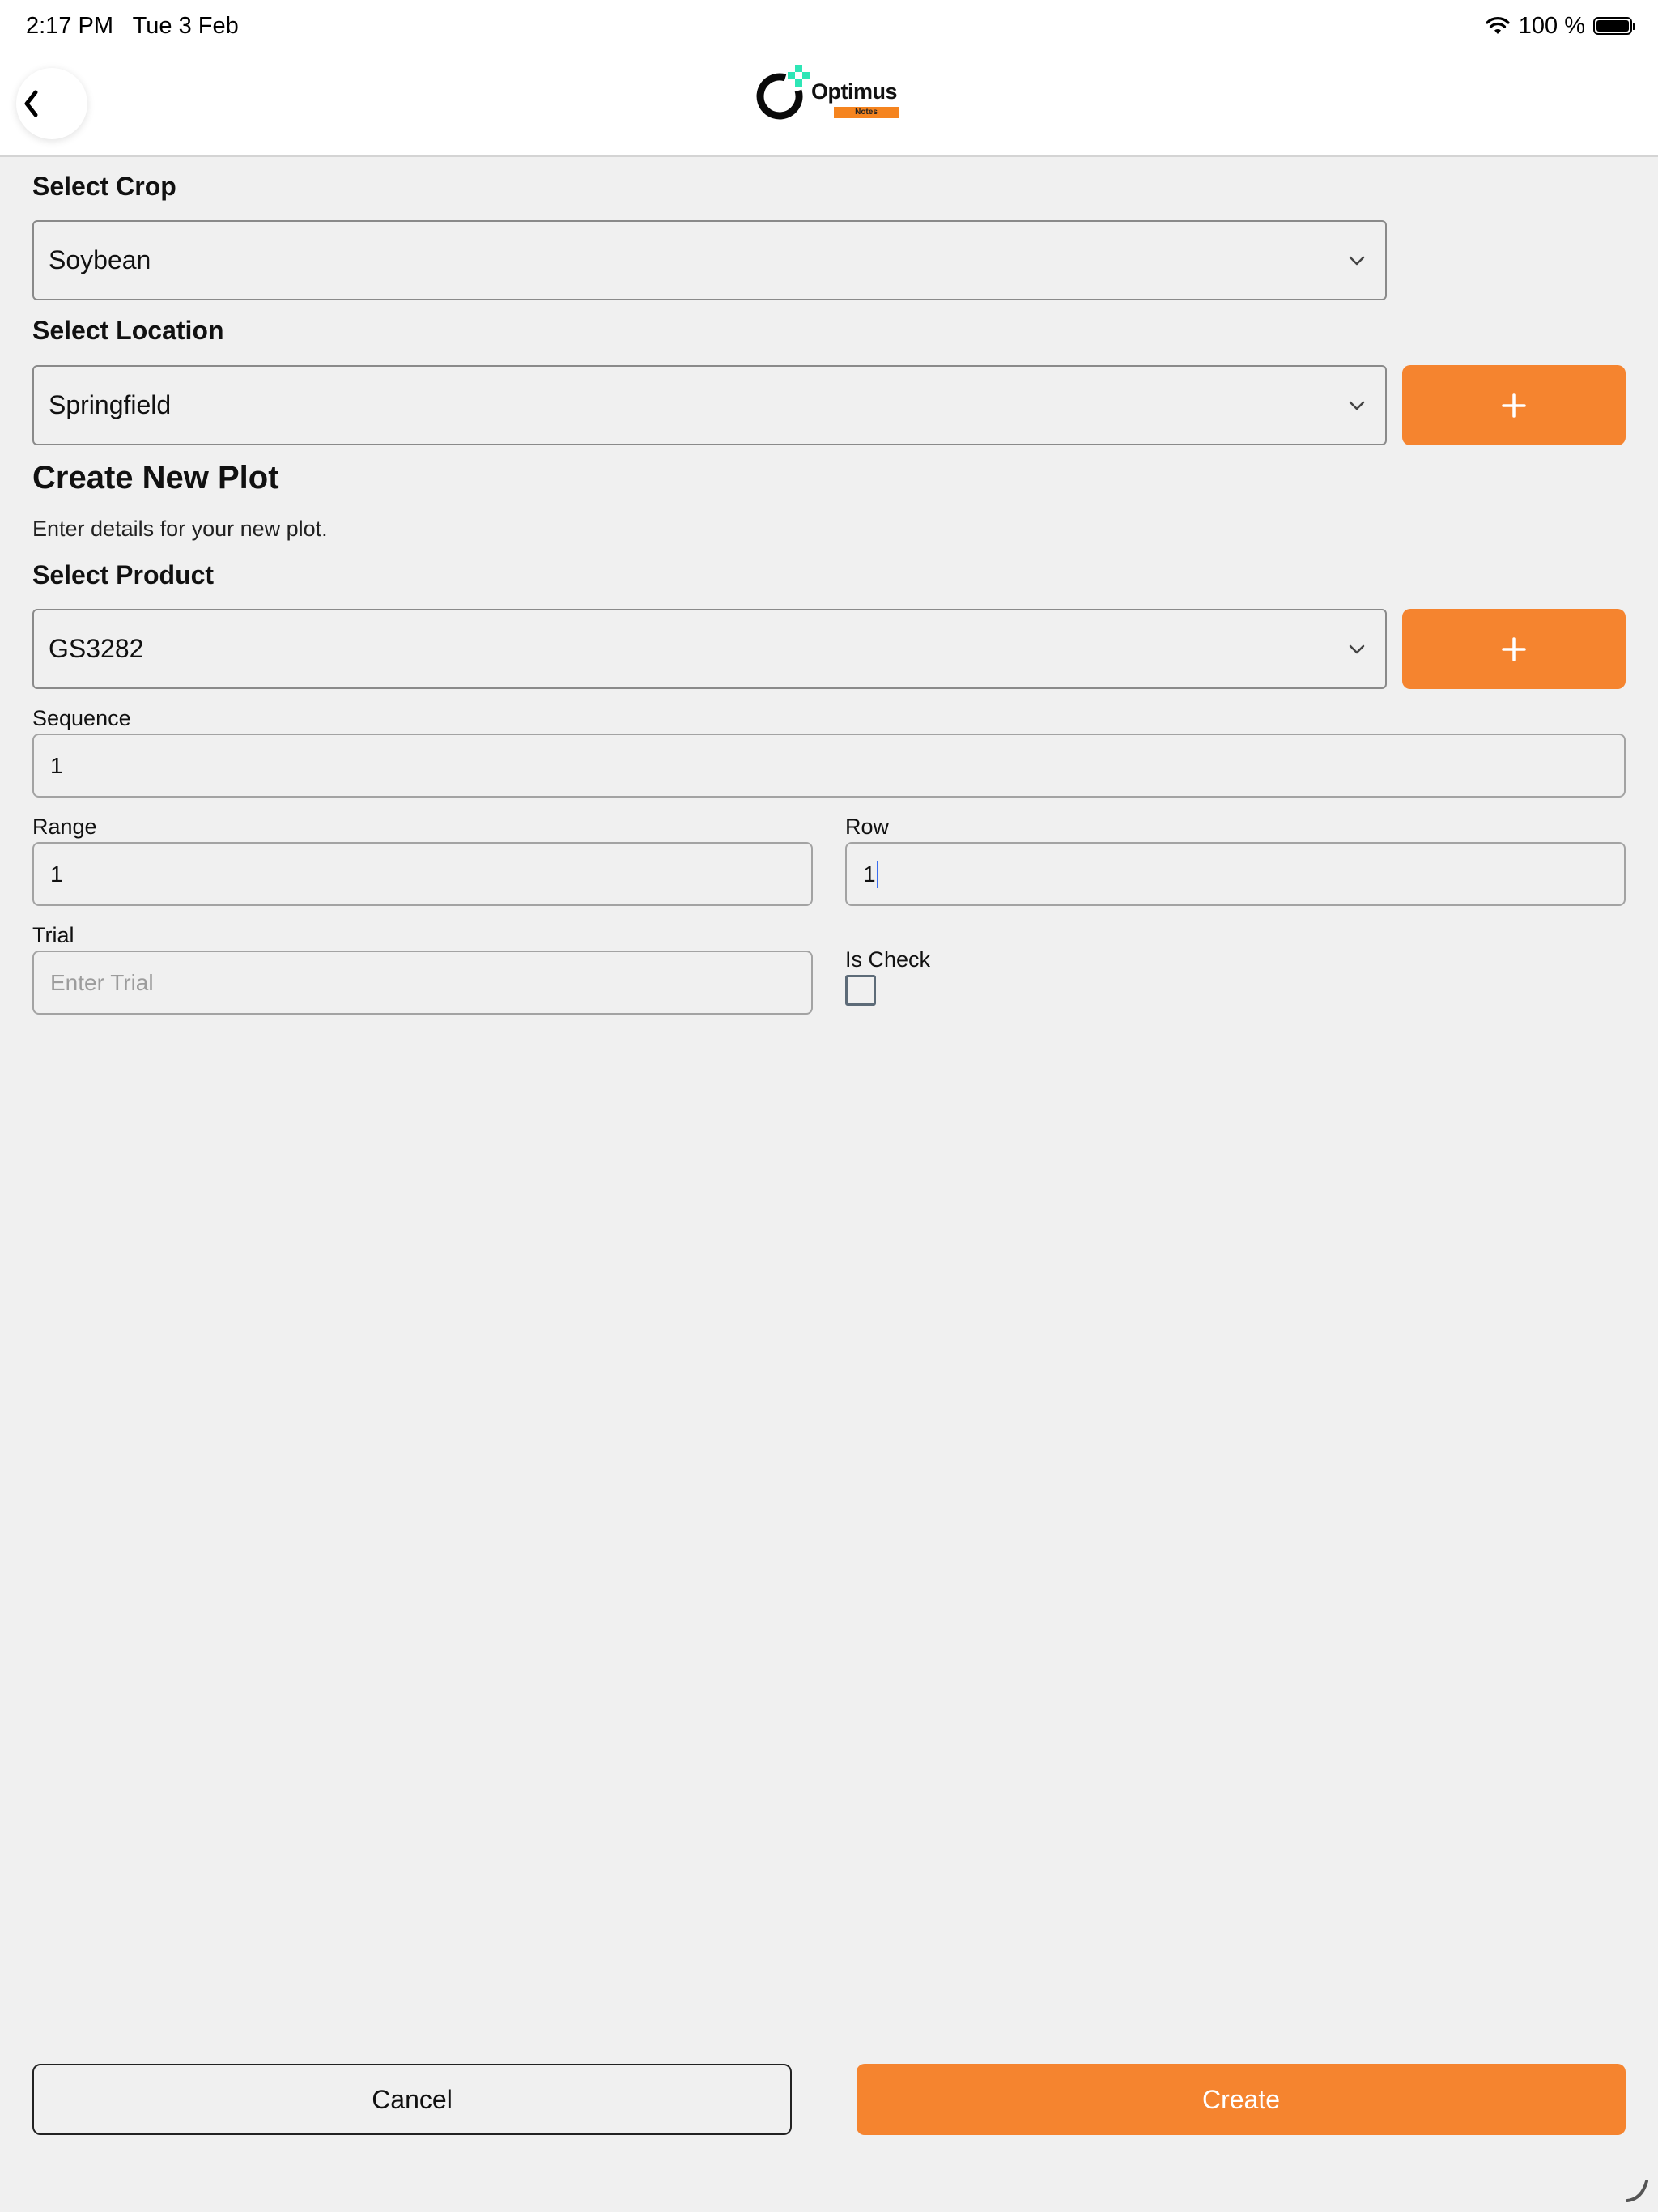 The width and height of the screenshot is (1658, 2212). I want to click on sequence-label: Sequence, so click(81, 718).